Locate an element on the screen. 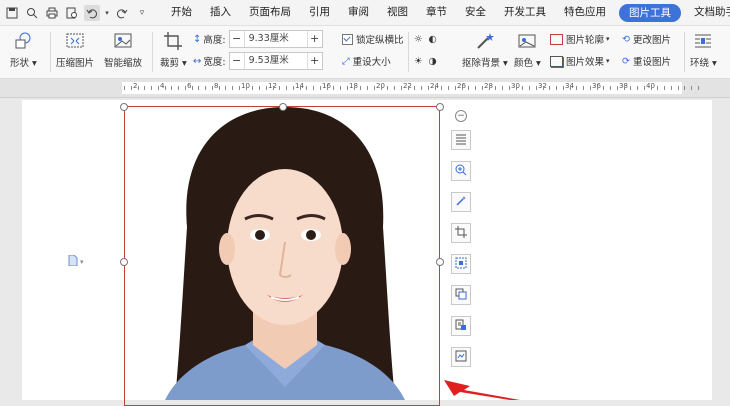 The image size is (730, 406). tab-developer: 开发工具 is located at coordinates (525, 12).